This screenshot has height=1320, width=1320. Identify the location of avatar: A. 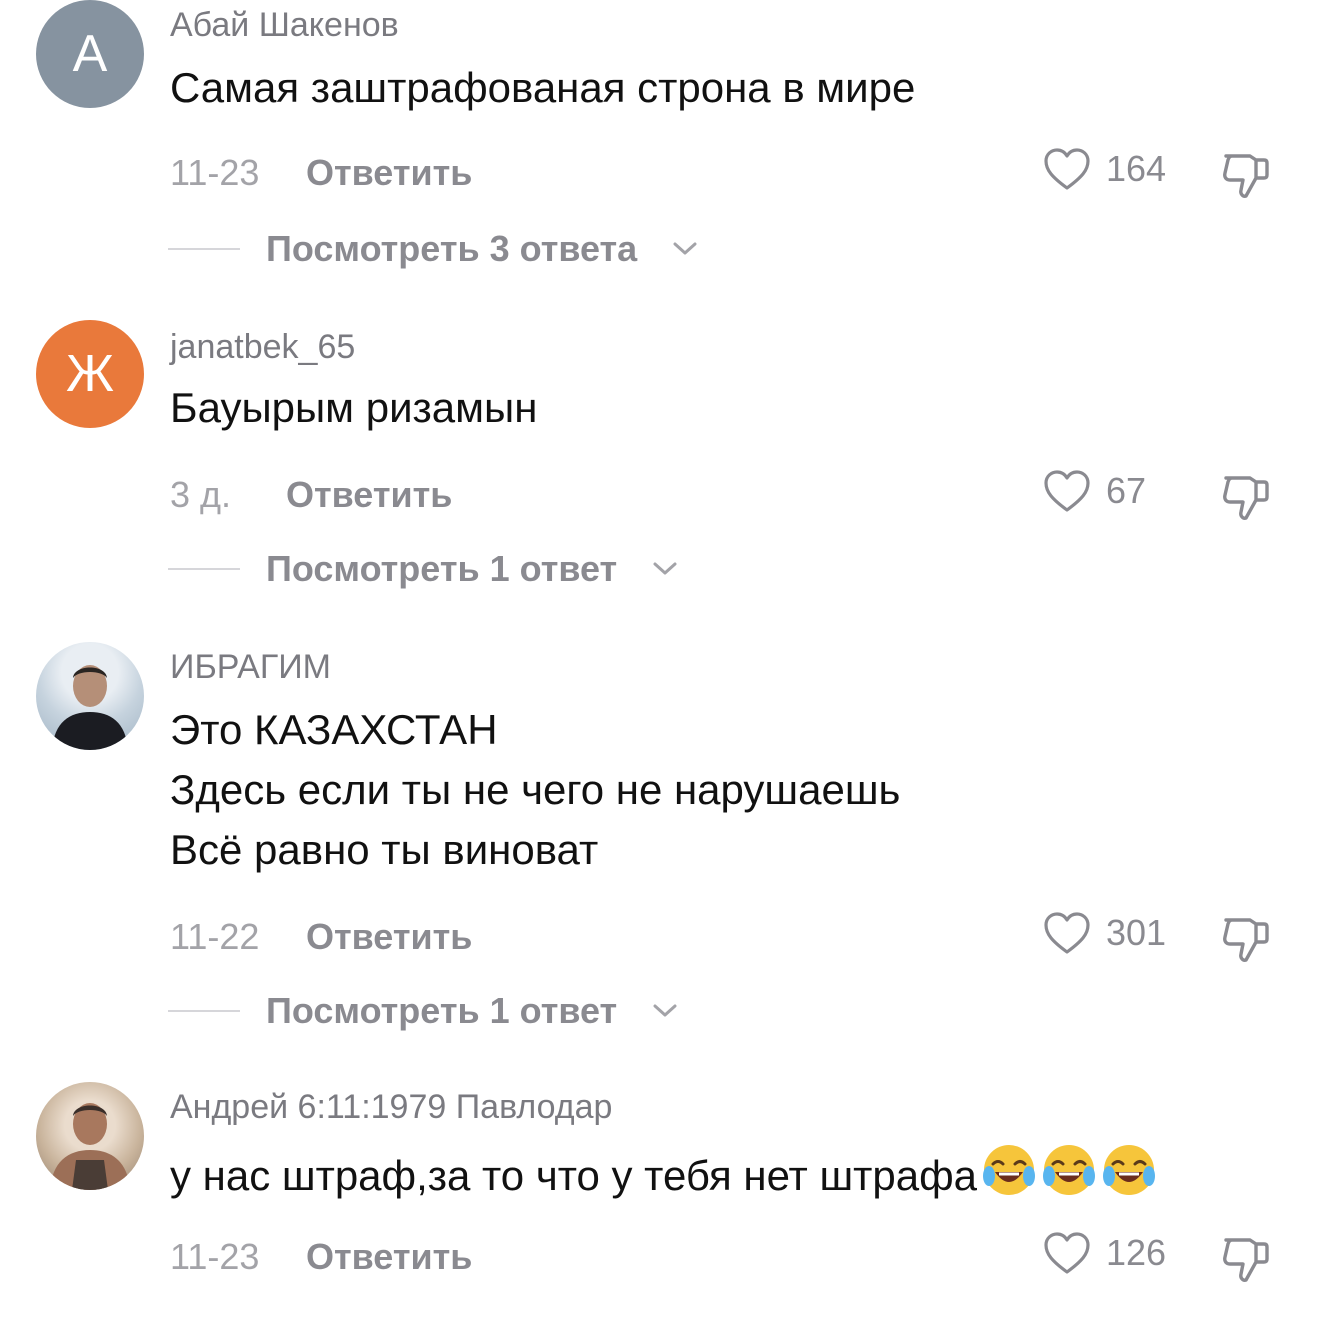
(90, 54).